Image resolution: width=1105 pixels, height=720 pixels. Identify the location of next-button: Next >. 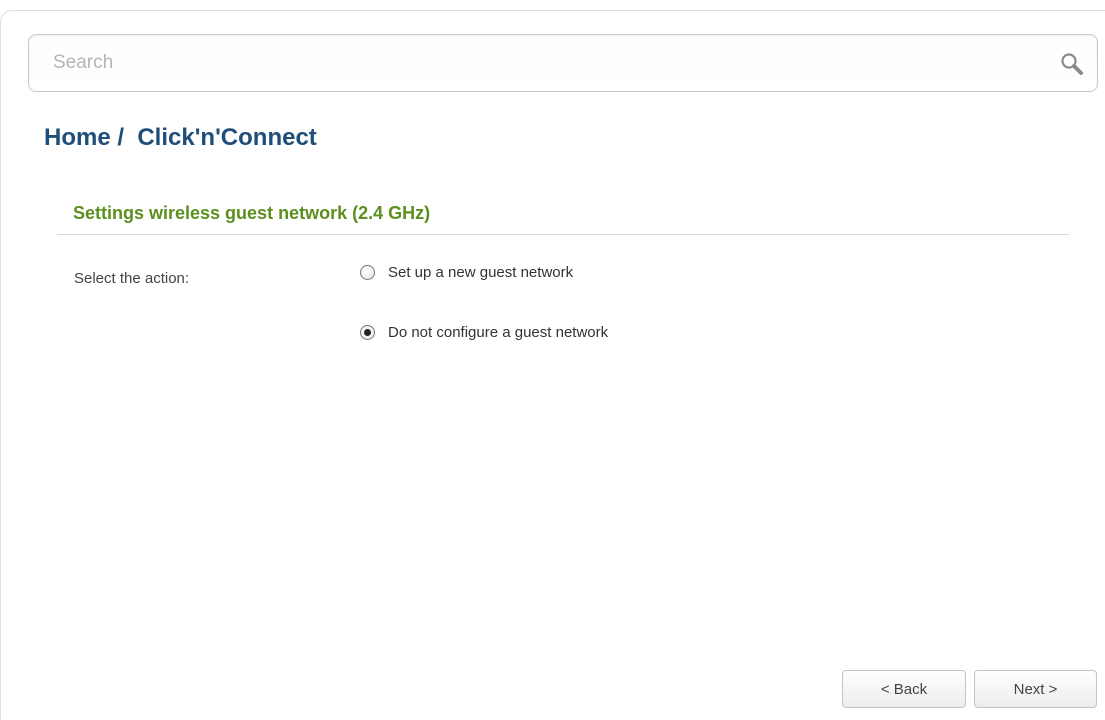
(1035, 689).